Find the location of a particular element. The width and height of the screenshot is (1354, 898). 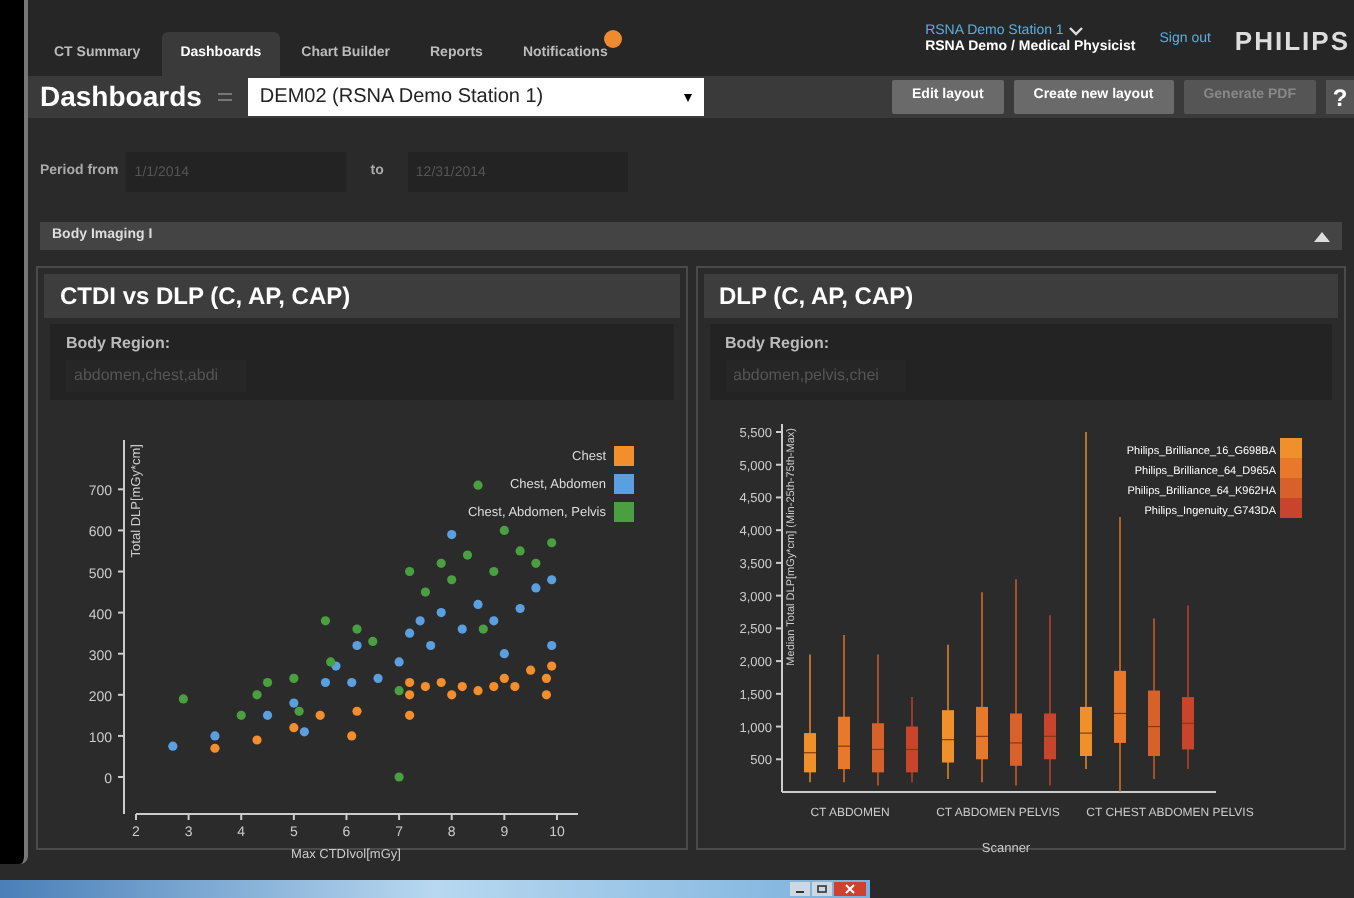

minimize-icon is located at coordinates (800, 889).